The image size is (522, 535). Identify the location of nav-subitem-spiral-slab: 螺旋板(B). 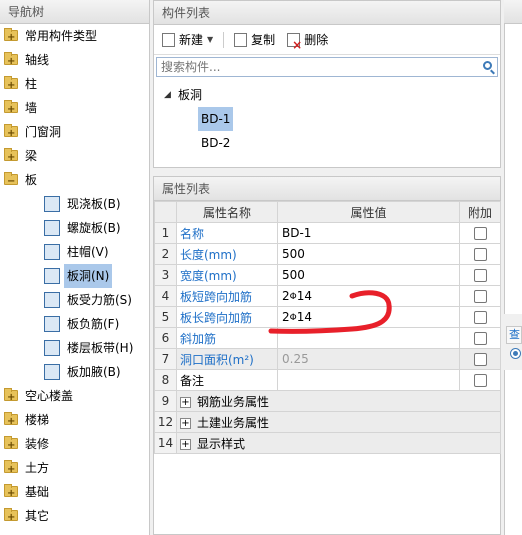
(74, 228).